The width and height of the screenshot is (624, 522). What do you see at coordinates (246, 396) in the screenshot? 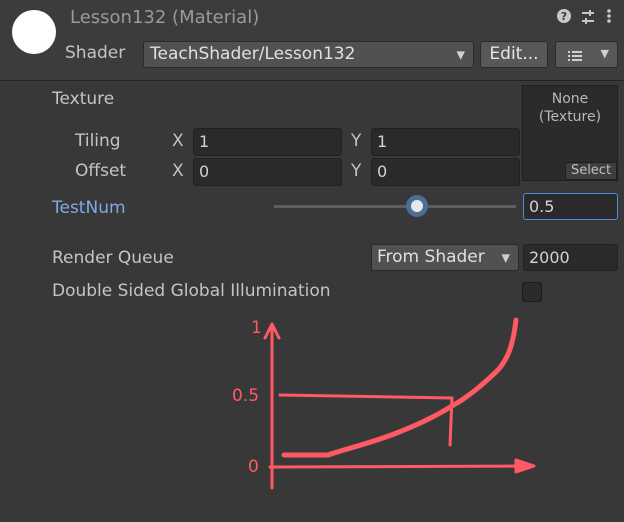
I see `graph-y-label-half: 0.5` at bounding box center [246, 396].